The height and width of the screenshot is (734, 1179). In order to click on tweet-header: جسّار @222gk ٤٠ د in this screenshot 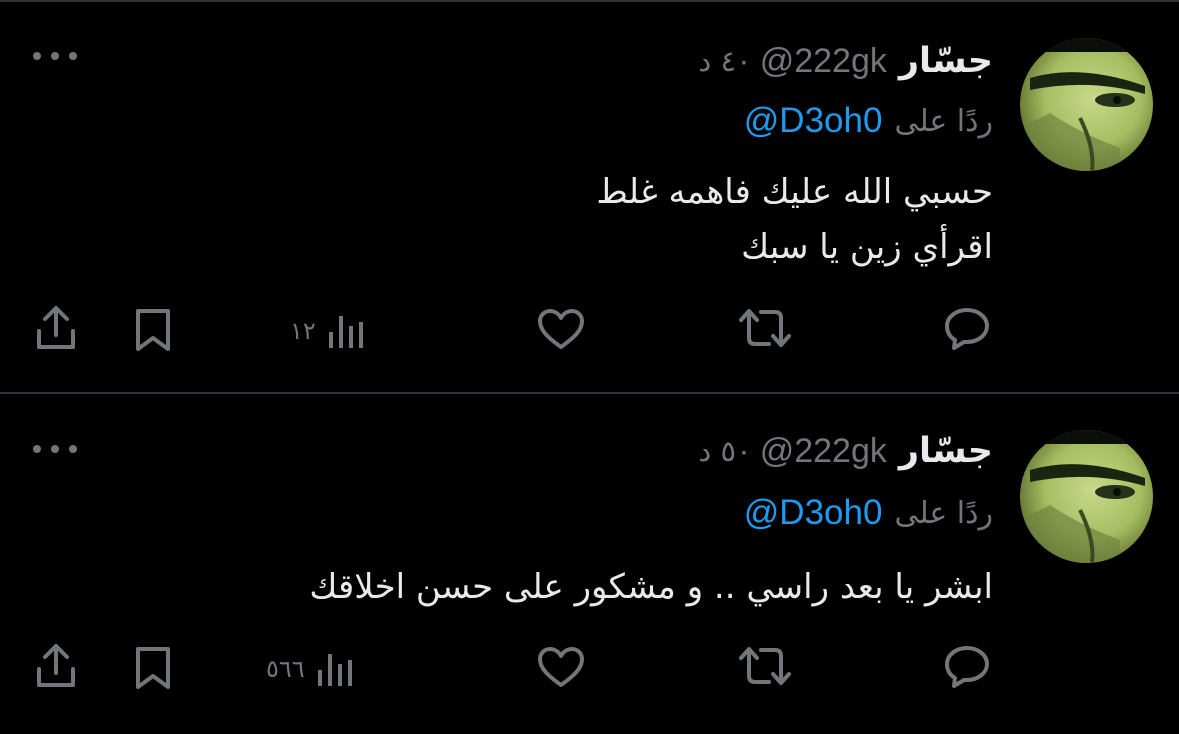, I will do `click(845, 61)`.